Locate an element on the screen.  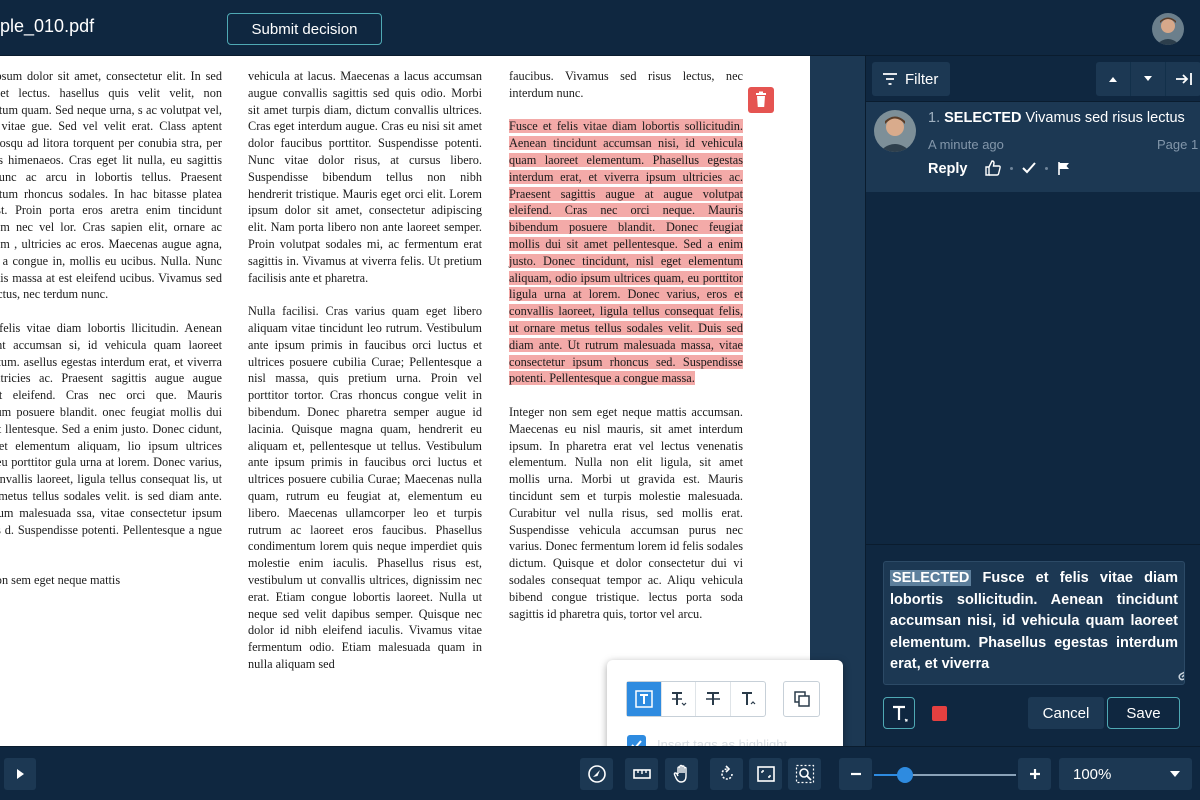
comments-panel-header: Filter is located at coordinates (1033, 79).